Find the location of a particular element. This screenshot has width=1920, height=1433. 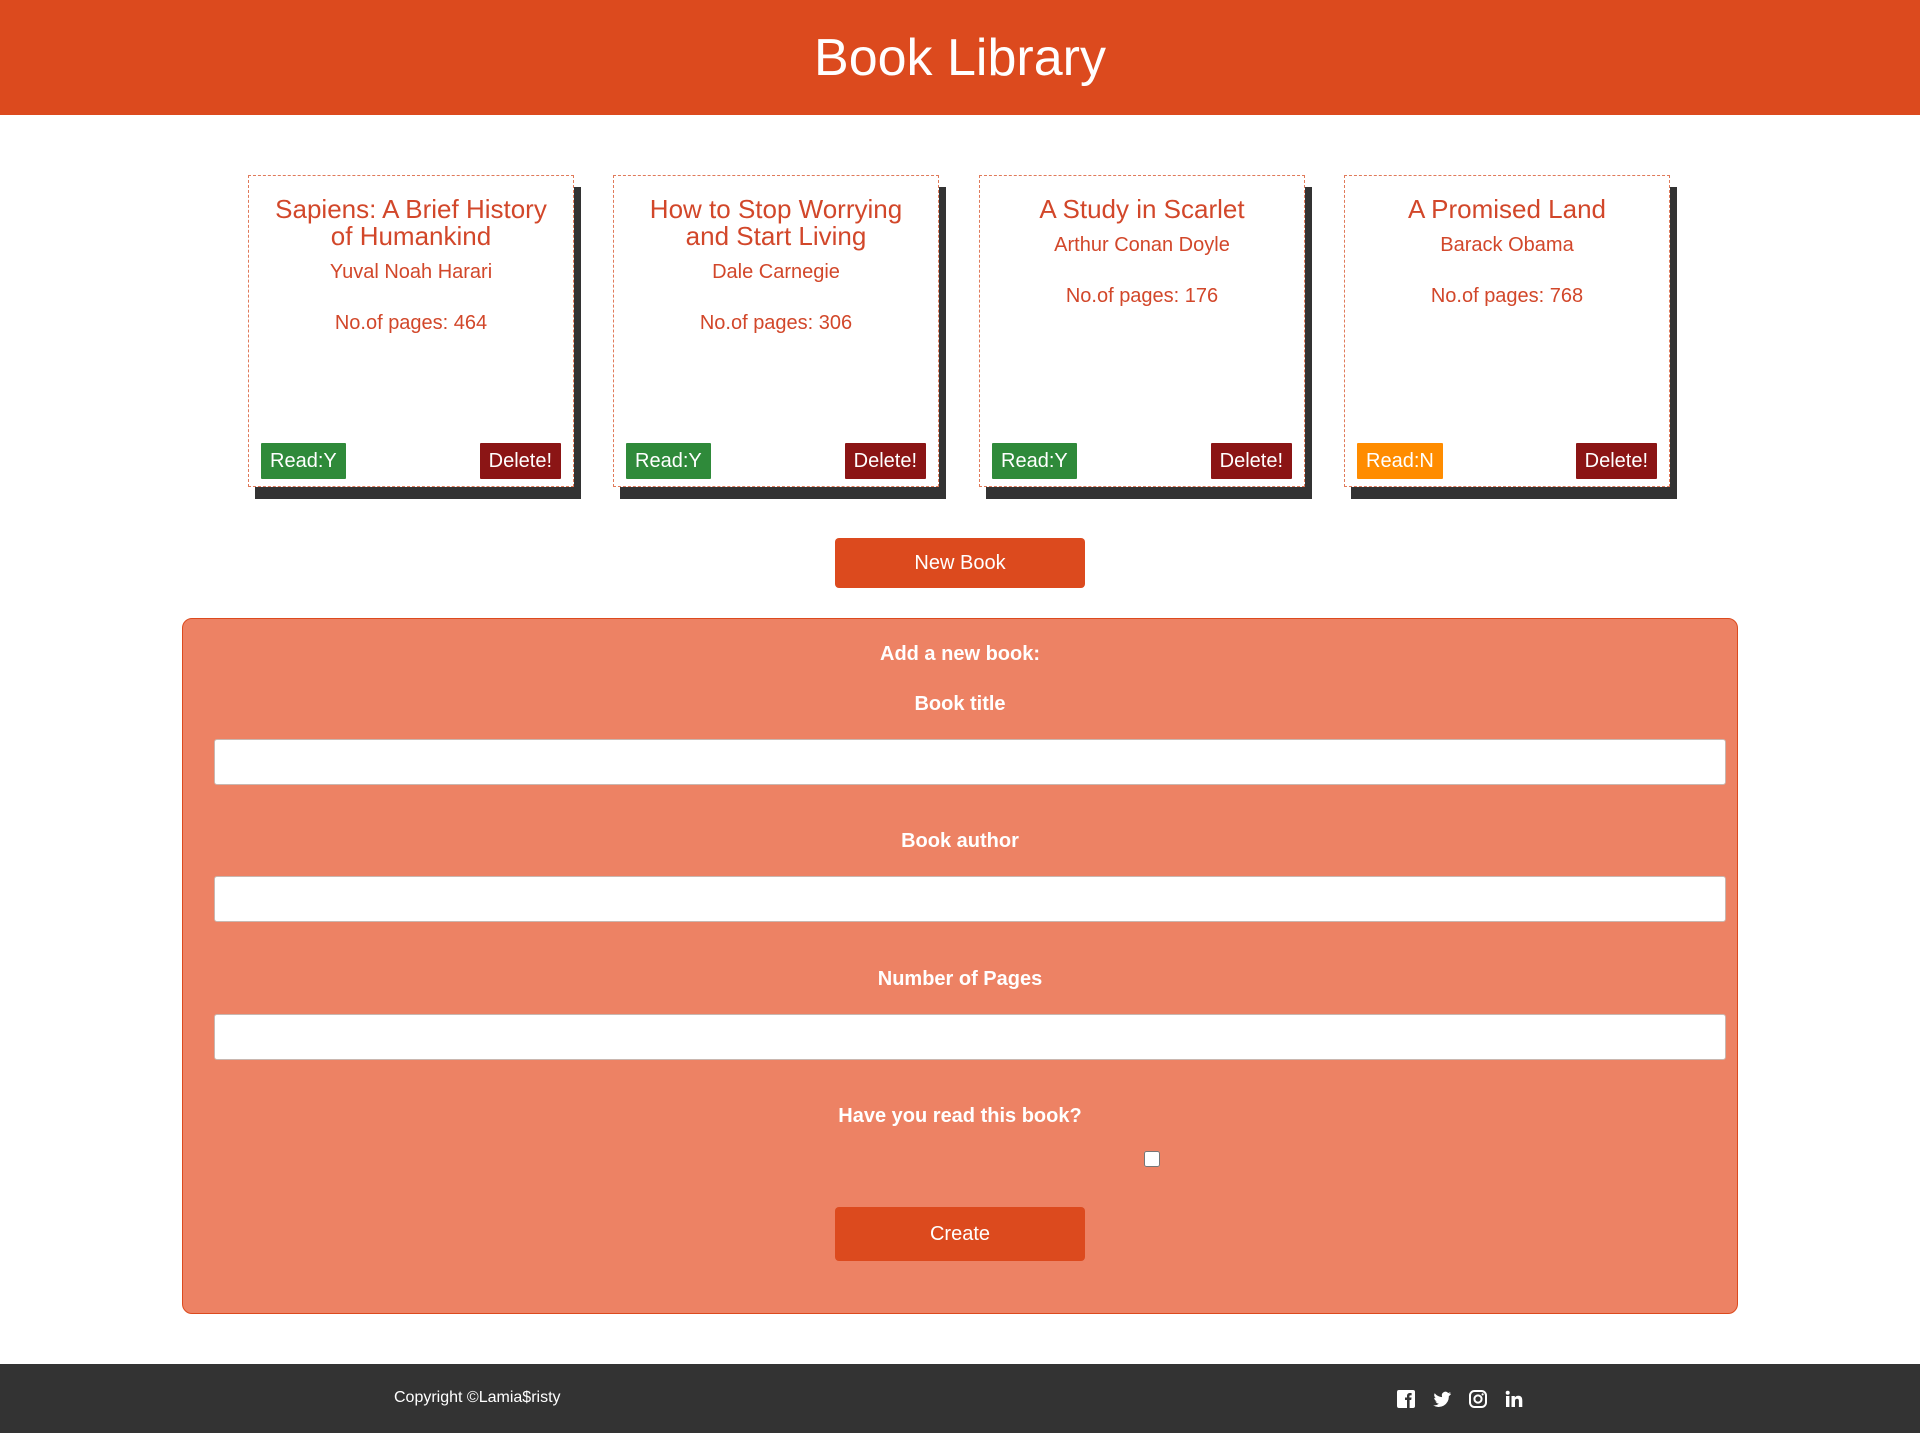

read-question-label: Have you read this book? is located at coordinates (960, 1116).